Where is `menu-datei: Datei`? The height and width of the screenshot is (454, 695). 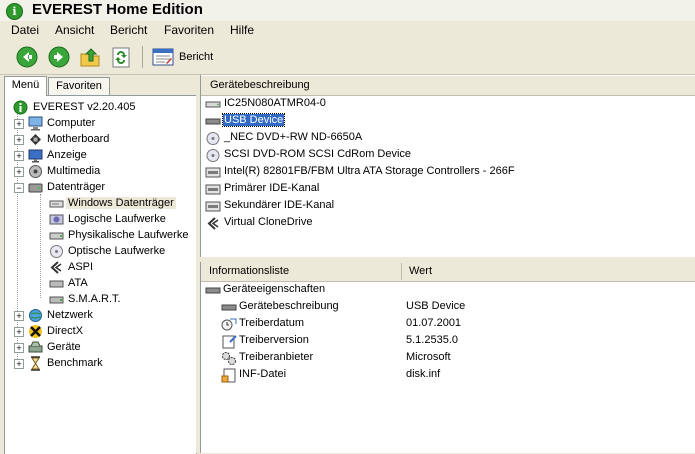
menu-datei: Datei is located at coordinates (25, 30).